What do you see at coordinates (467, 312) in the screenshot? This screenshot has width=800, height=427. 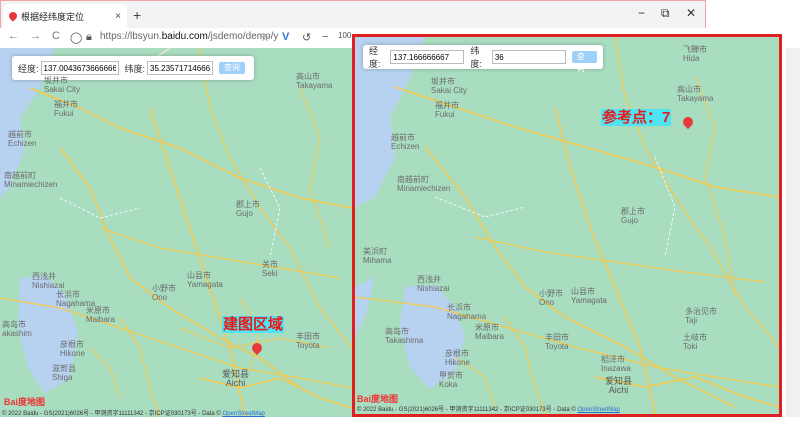 I see `place-label: 长浜市 Nagahama` at bounding box center [467, 312].